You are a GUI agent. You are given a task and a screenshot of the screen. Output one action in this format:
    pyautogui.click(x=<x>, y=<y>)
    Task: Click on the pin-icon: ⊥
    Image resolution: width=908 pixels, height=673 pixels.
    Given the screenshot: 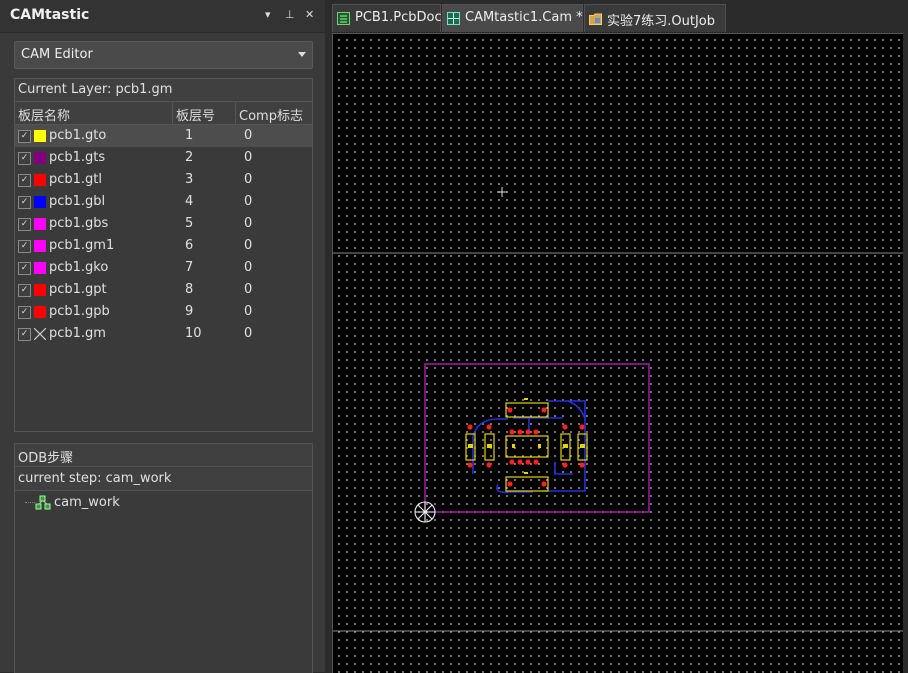 What is the action you would take?
    pyautogui.click(x=290, y=14)
    